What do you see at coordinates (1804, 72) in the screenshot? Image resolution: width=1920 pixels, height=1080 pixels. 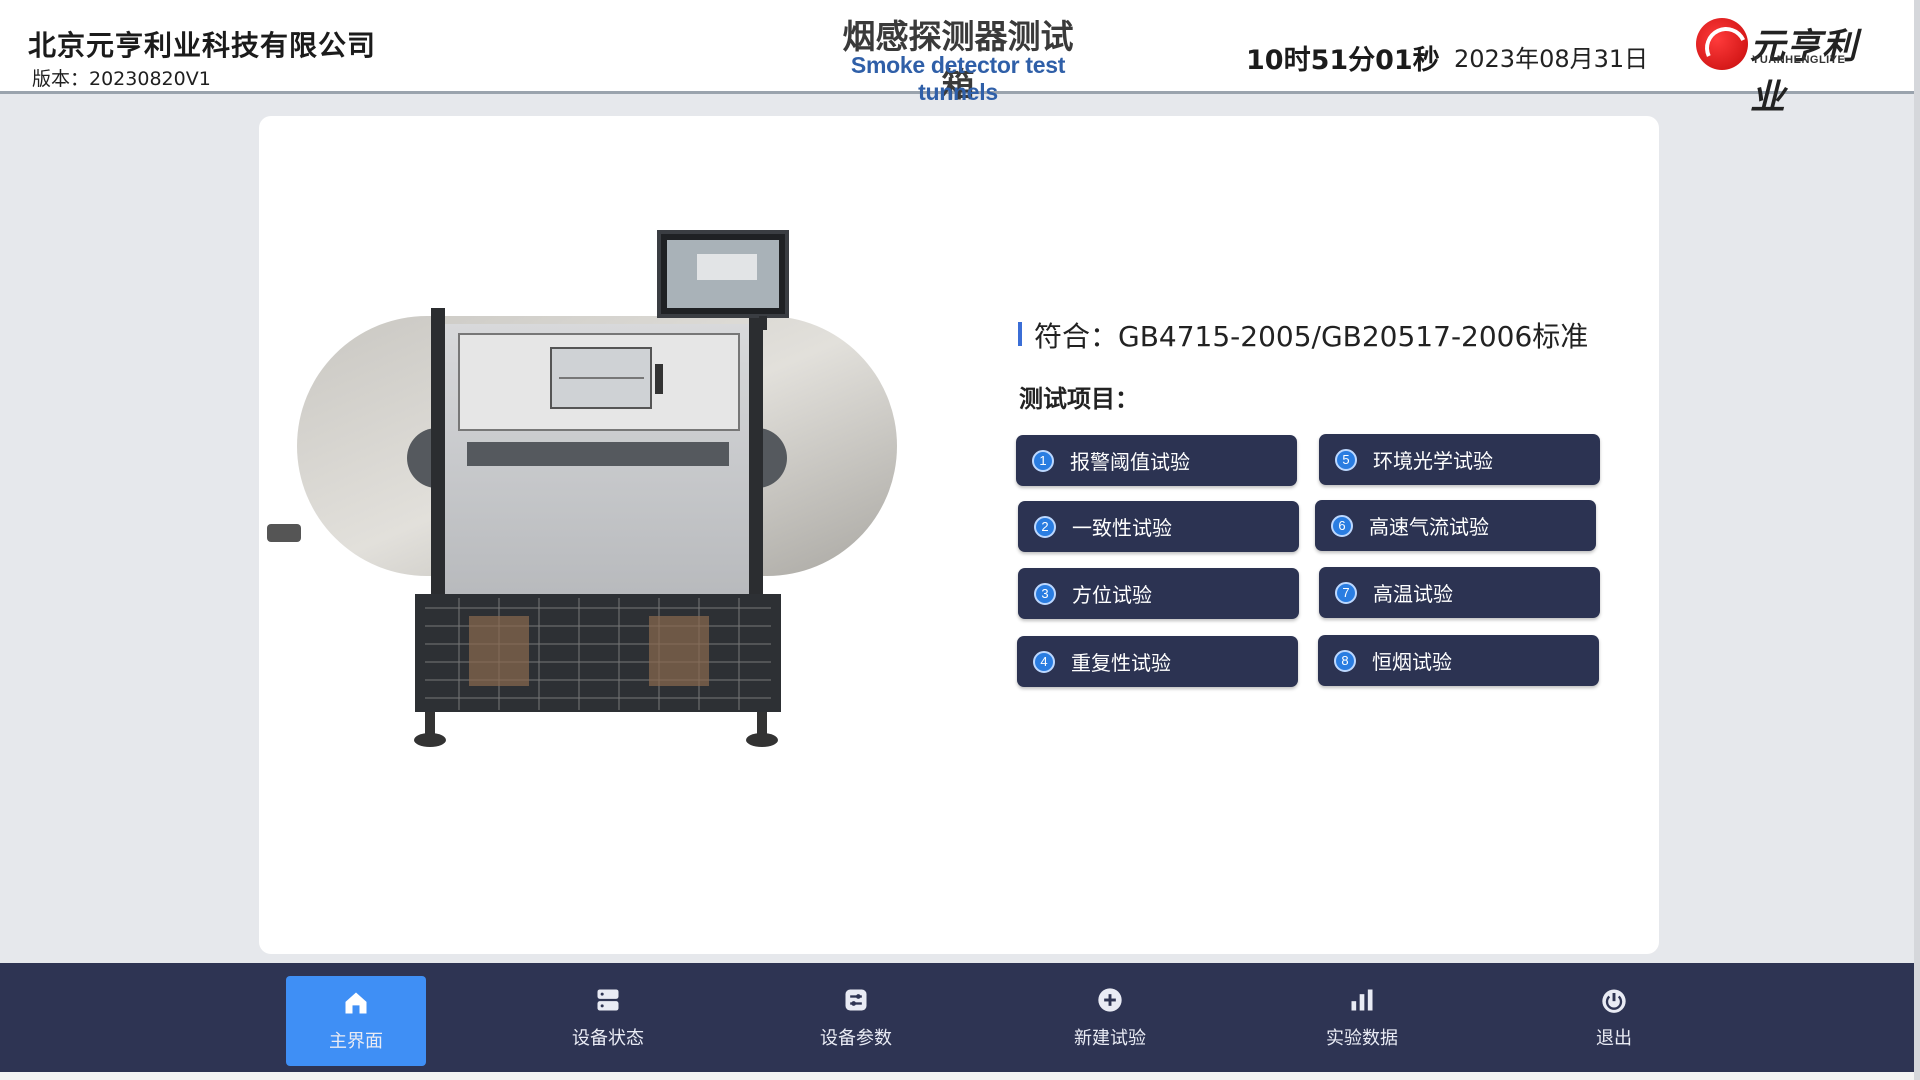 I see `logo-text: 元亨利业` at bounding box center [1804, 72].